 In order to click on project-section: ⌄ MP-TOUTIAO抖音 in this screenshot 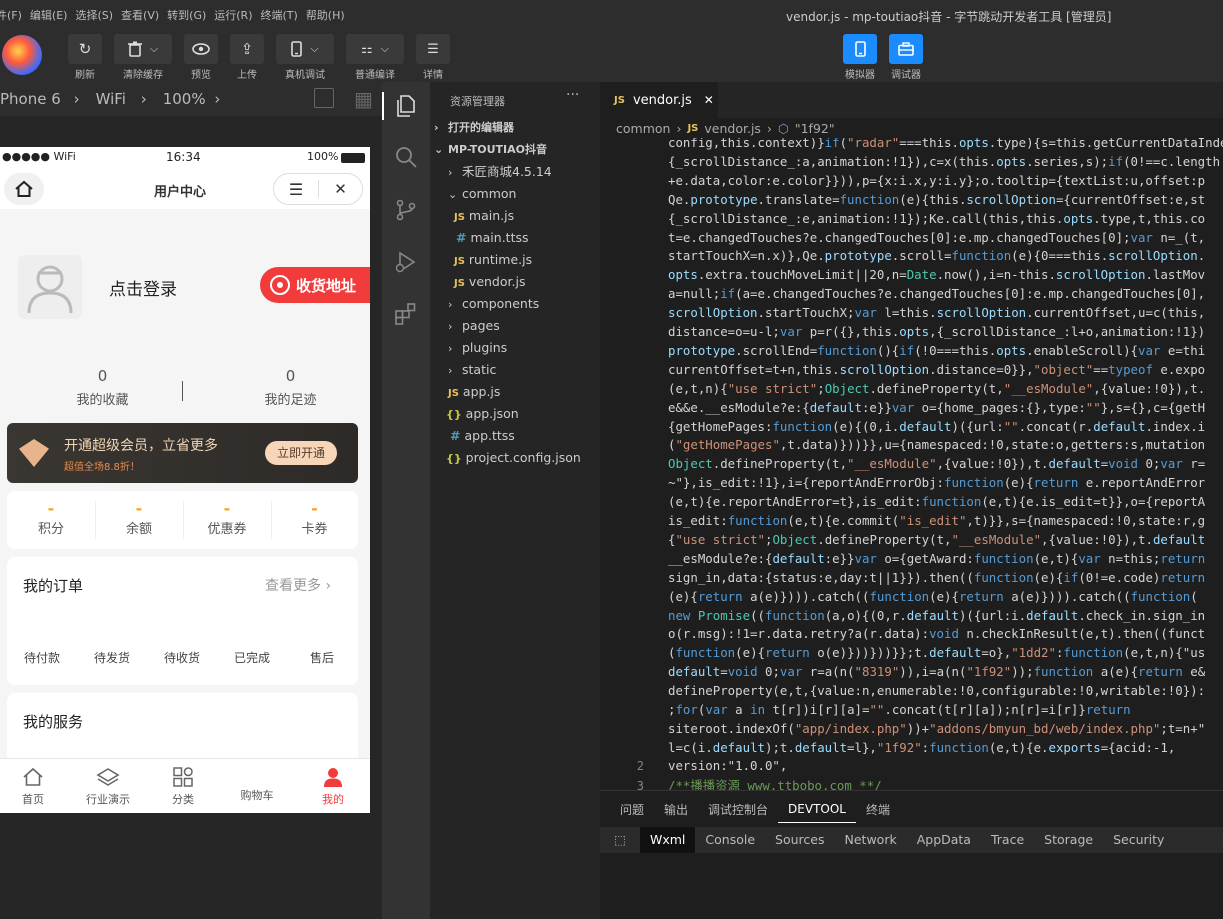, I will do `click(490, 150)`.